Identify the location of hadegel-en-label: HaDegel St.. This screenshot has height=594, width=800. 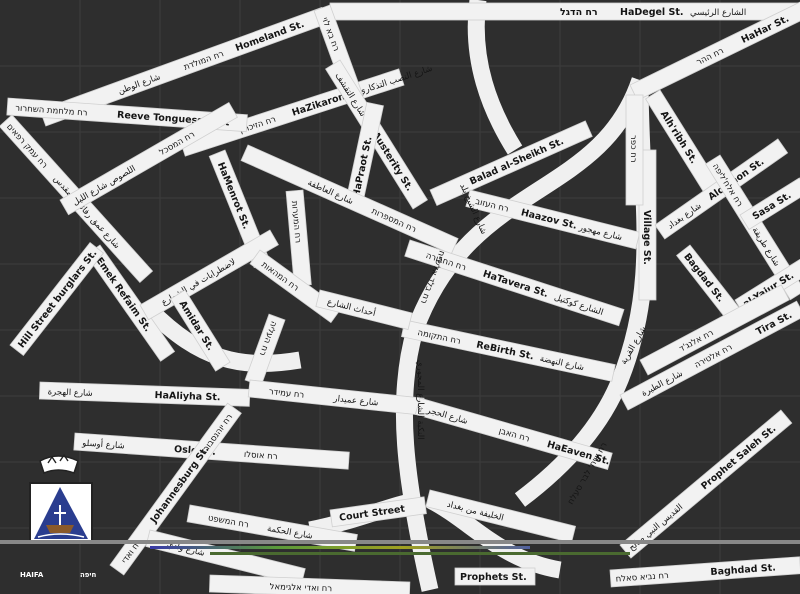
(652, 12).